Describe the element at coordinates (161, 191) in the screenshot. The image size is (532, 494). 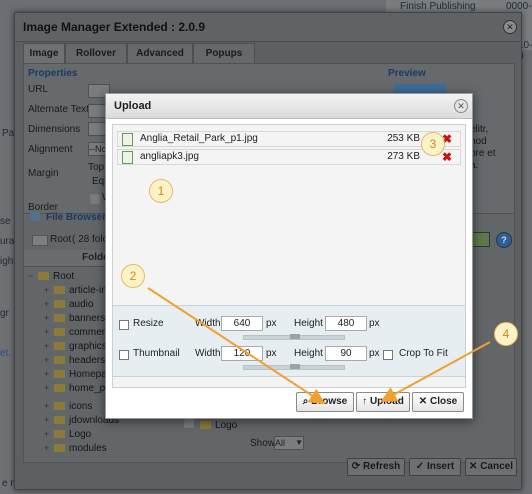
I see `callout-badge: 1` at that location.